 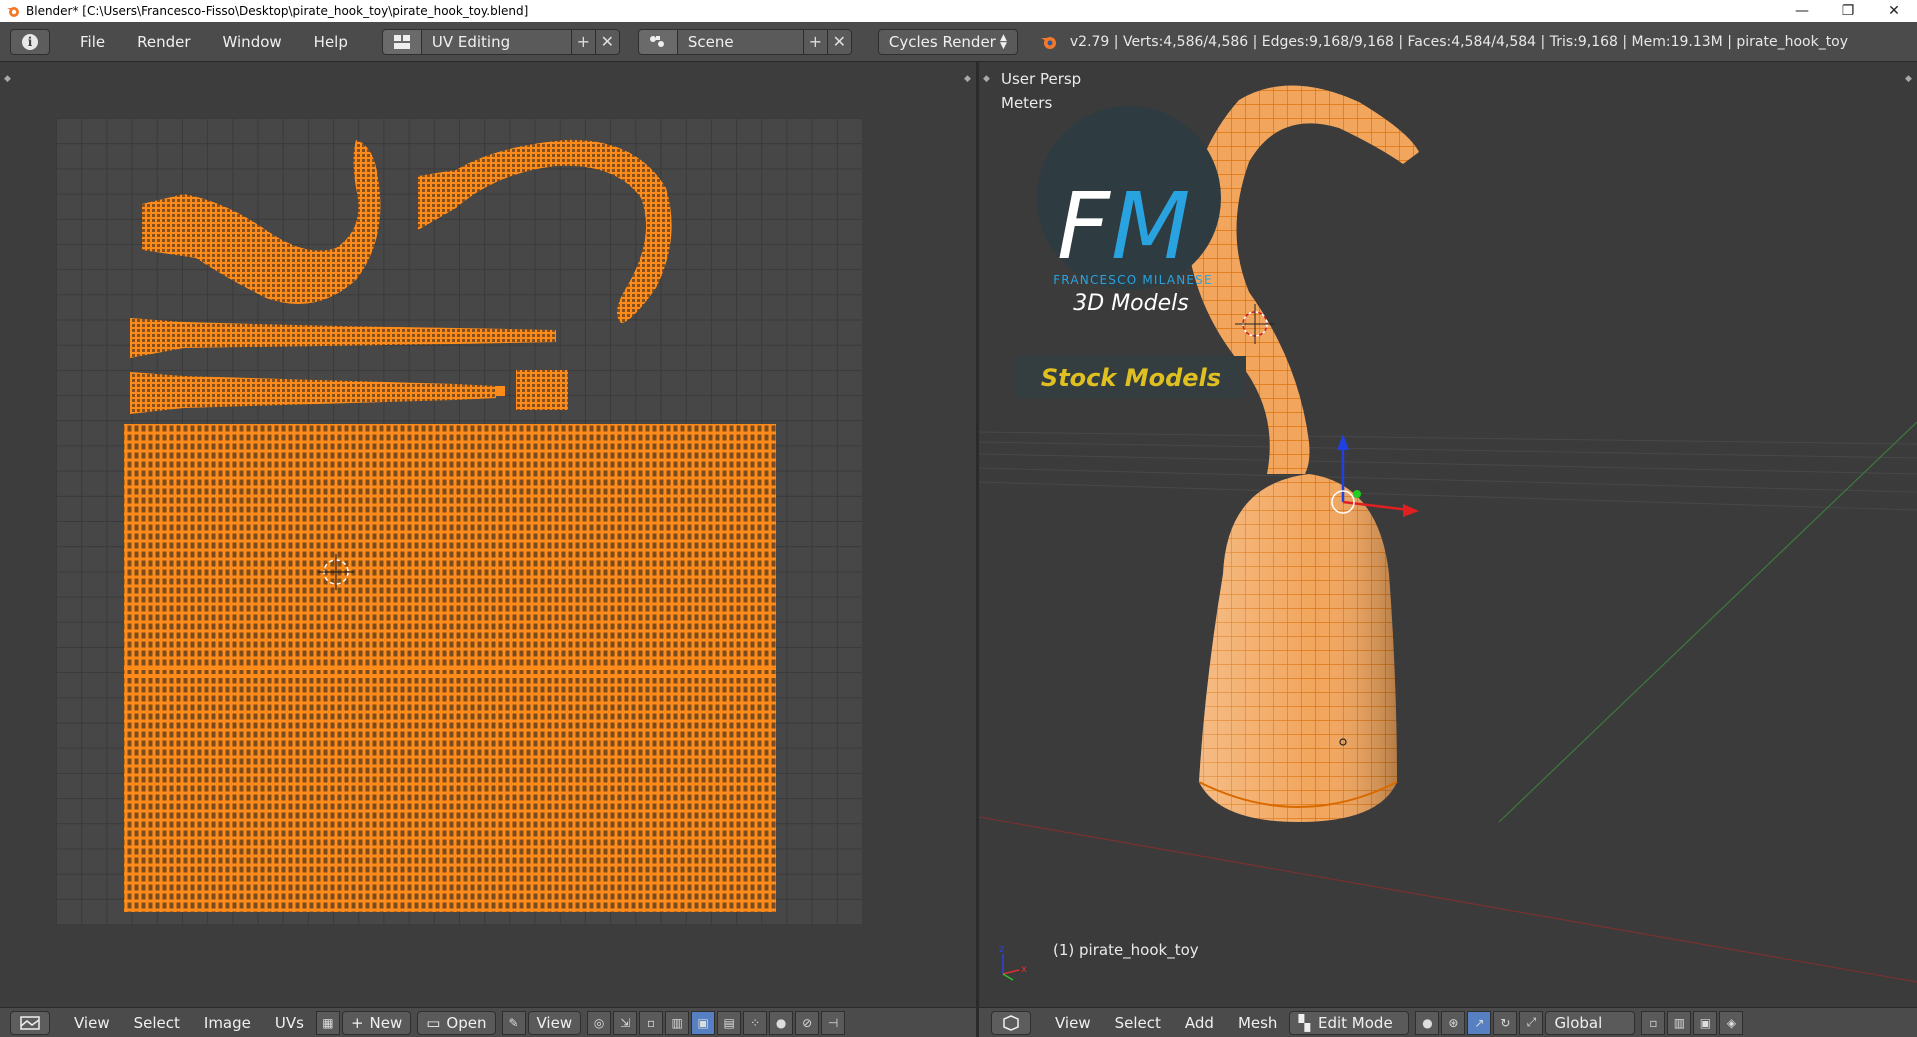 I want to click on open-image-button: ▭ Open, so click(x=456, y=1022).